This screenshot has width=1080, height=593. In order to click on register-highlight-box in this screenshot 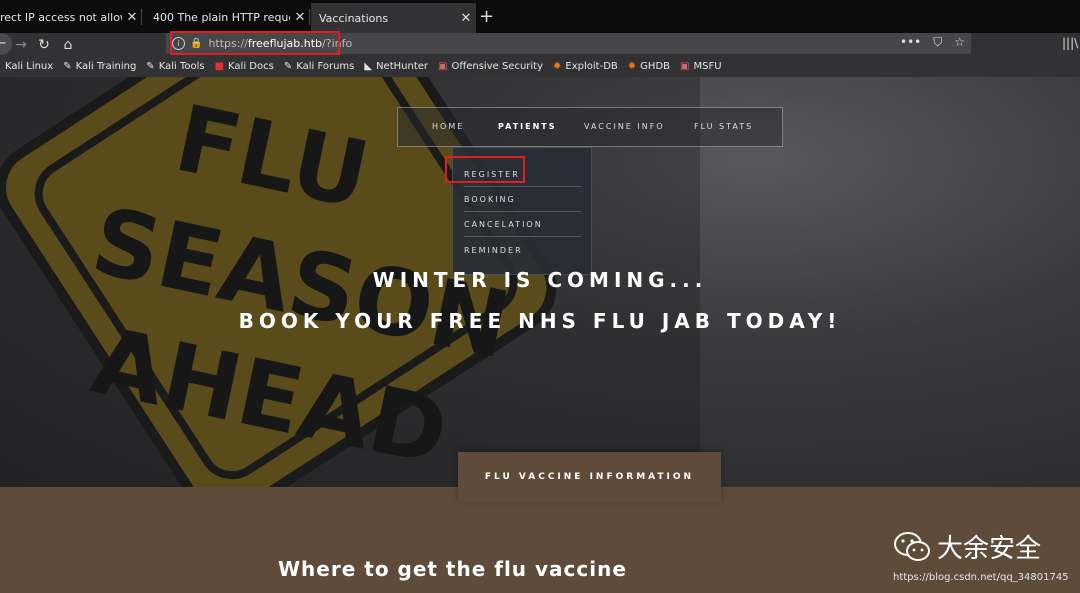, I will do `click(485, 169)`.